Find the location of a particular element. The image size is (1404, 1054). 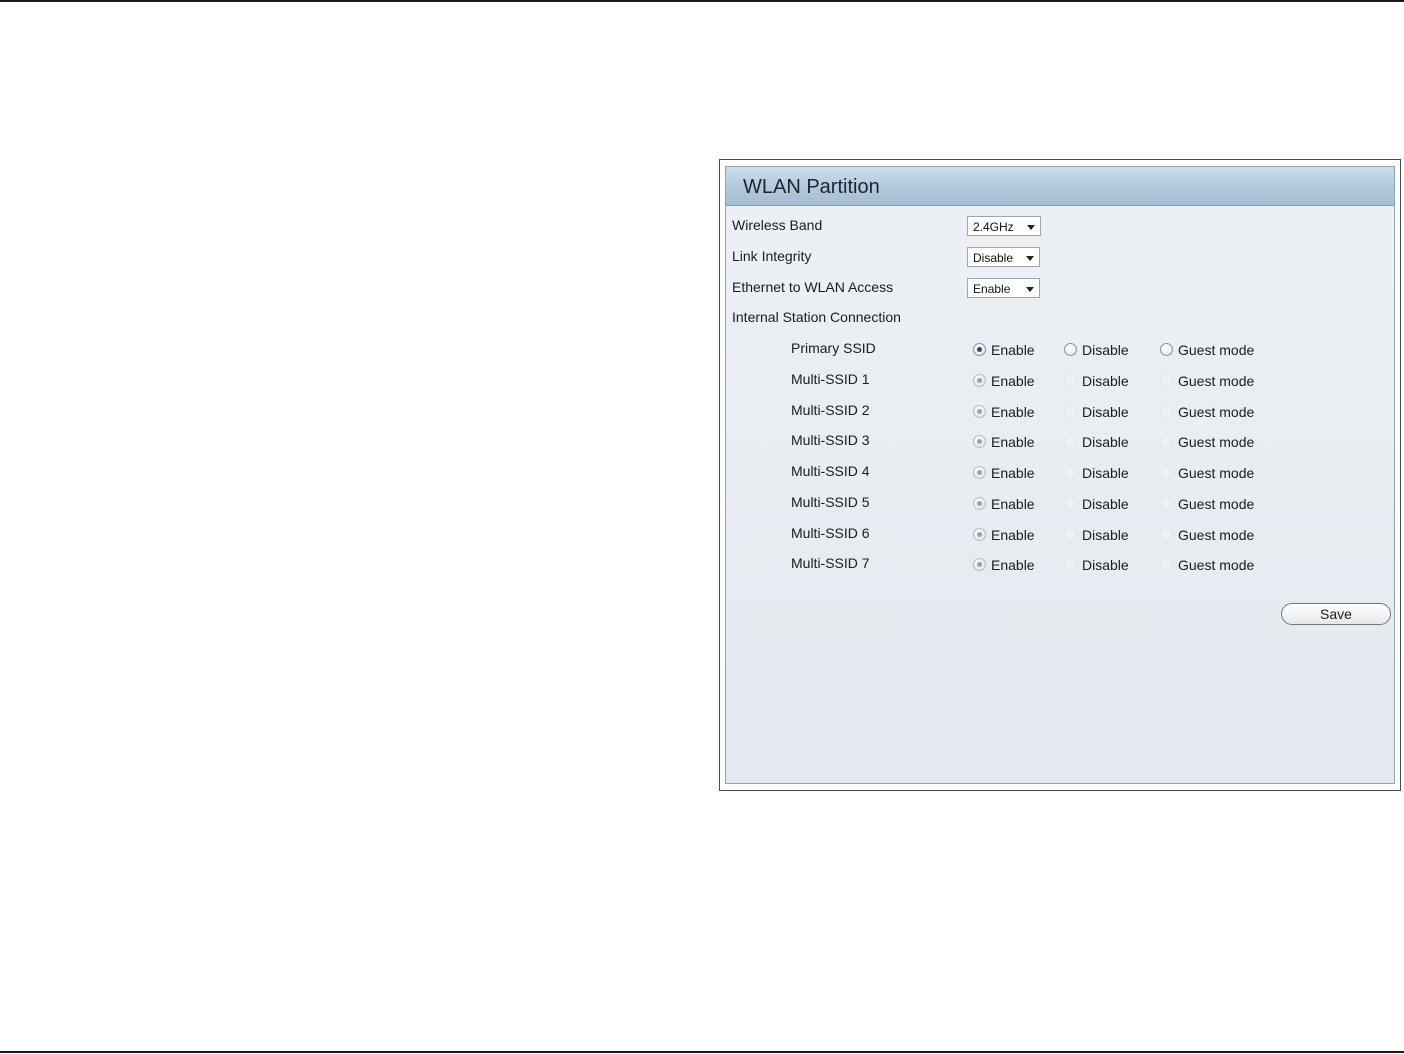

ethernet-wlan-label: Ethernet to WLAN Access is located at coordinates (813, 287).